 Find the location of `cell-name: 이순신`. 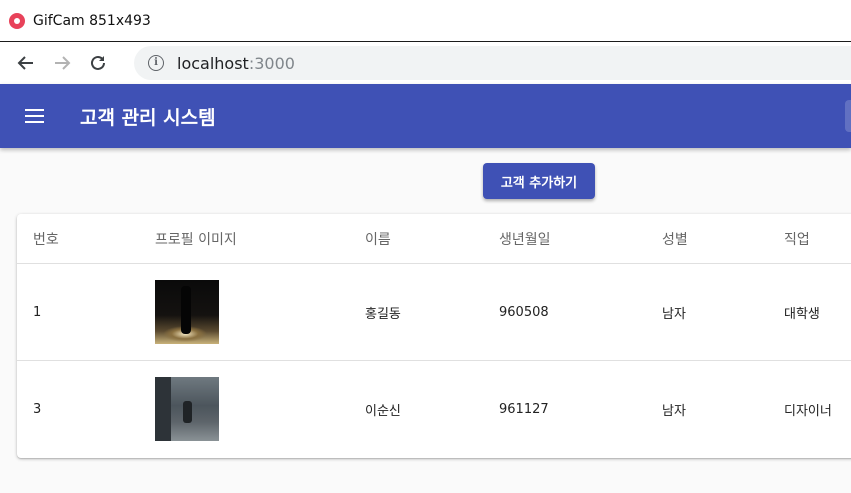

cell-name: 이순신 is located at coordinates (383, 411).